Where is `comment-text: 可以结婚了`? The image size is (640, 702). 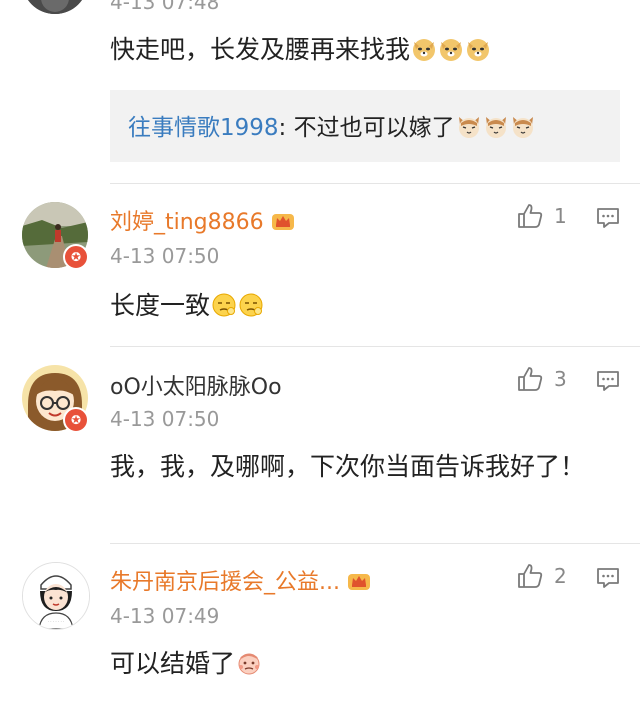 comment-text: 可以结婚了 is located at coordinates (360, 664).